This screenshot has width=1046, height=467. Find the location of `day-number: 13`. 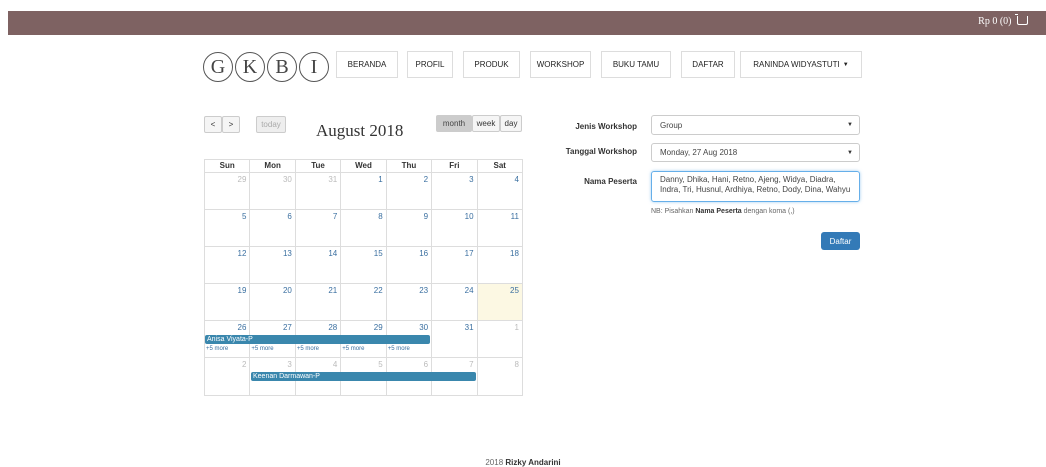

day-number: 13 is located at coordinates (287, 253).